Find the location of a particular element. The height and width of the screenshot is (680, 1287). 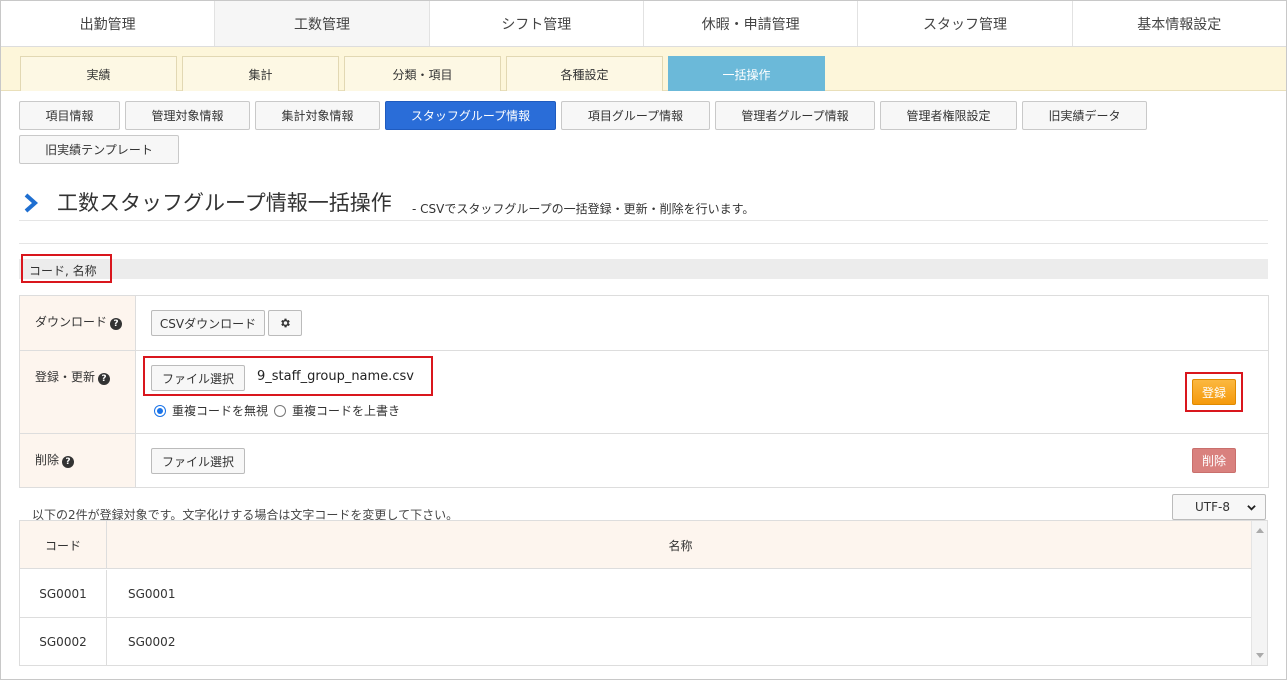

scroll-up-icon is located at coordinates (1260, 530).